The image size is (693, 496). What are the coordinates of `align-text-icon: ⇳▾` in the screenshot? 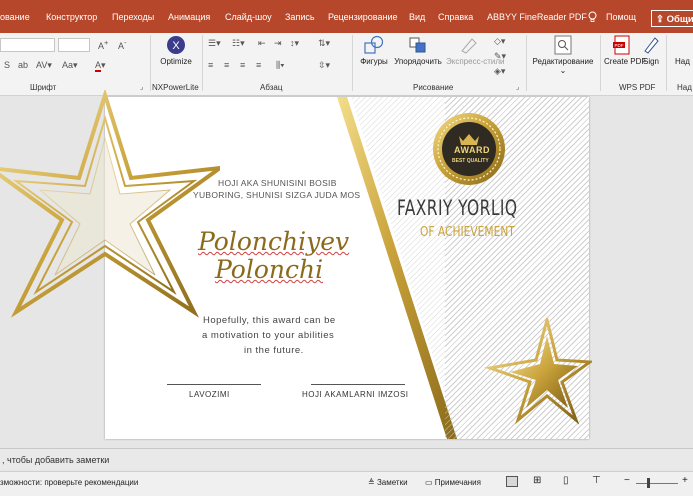 It's located at (324, 65).